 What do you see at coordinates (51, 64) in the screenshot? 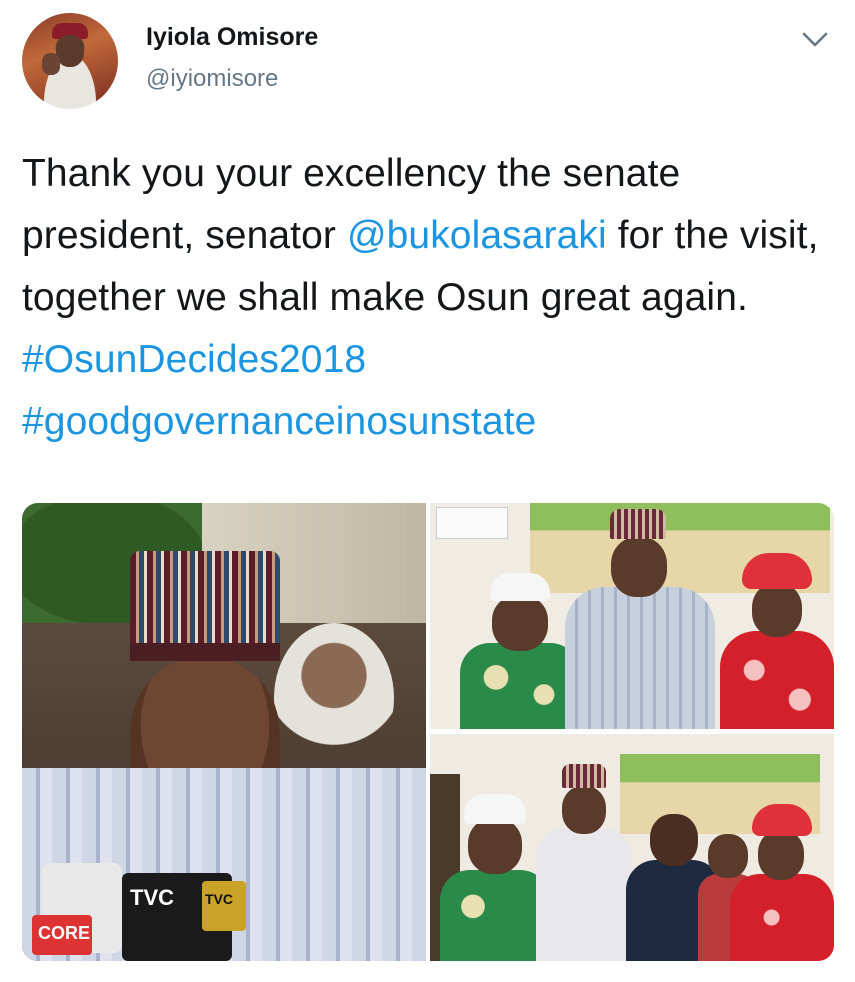
I see `avatar-hand` at bounding box center [51, 64].